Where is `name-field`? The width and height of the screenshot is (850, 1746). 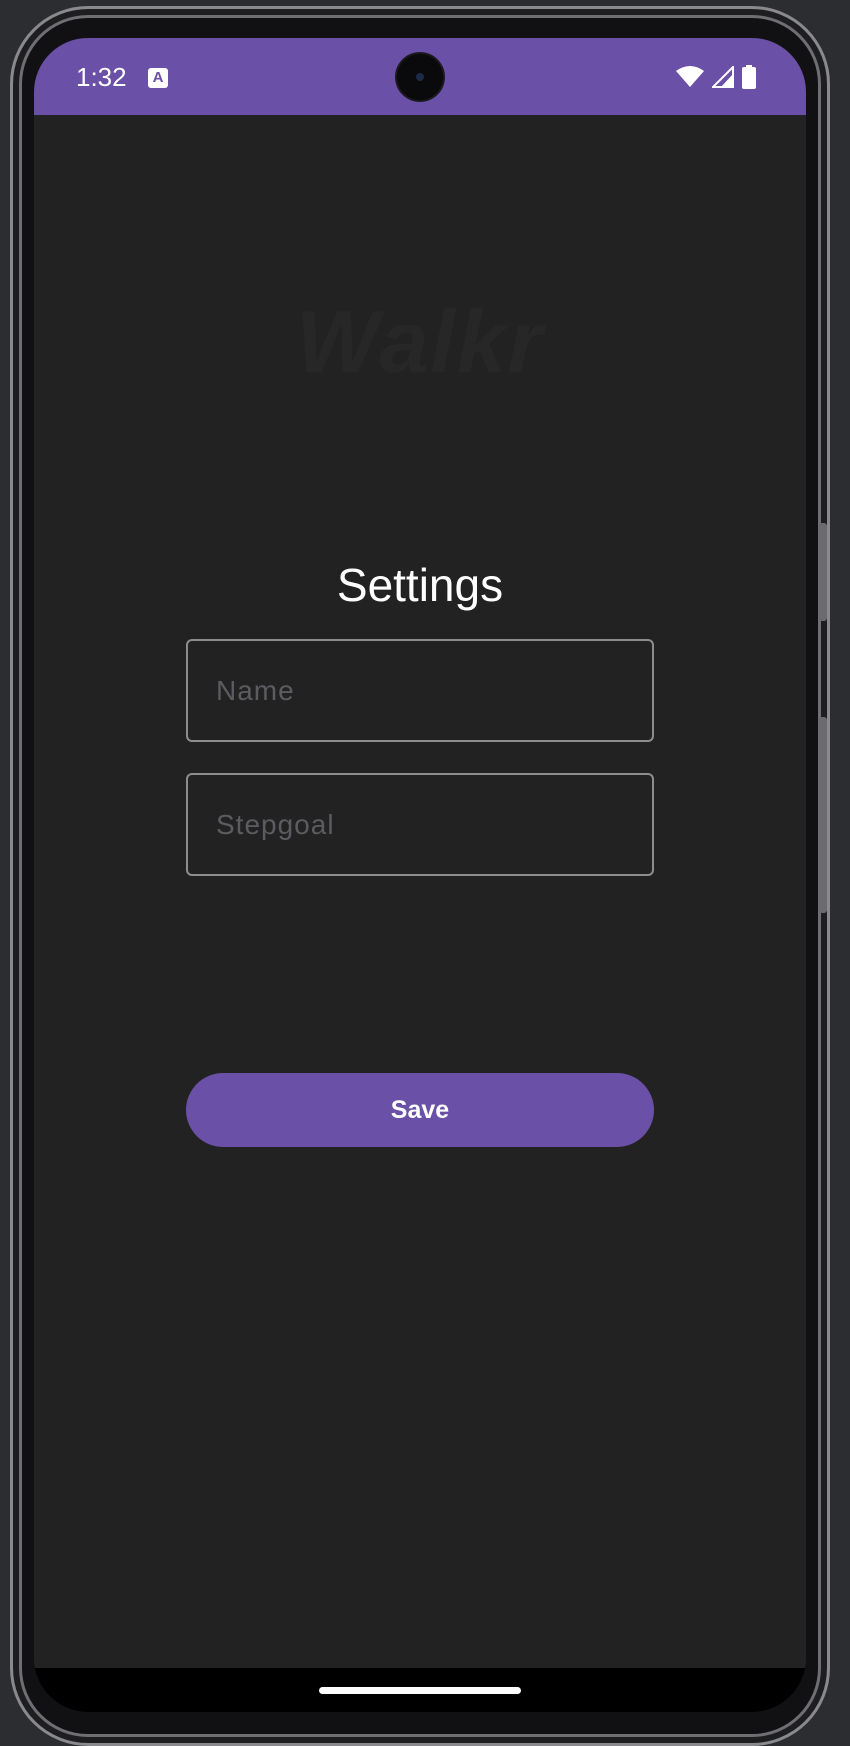
name-field is located at coordinates (420, 690).